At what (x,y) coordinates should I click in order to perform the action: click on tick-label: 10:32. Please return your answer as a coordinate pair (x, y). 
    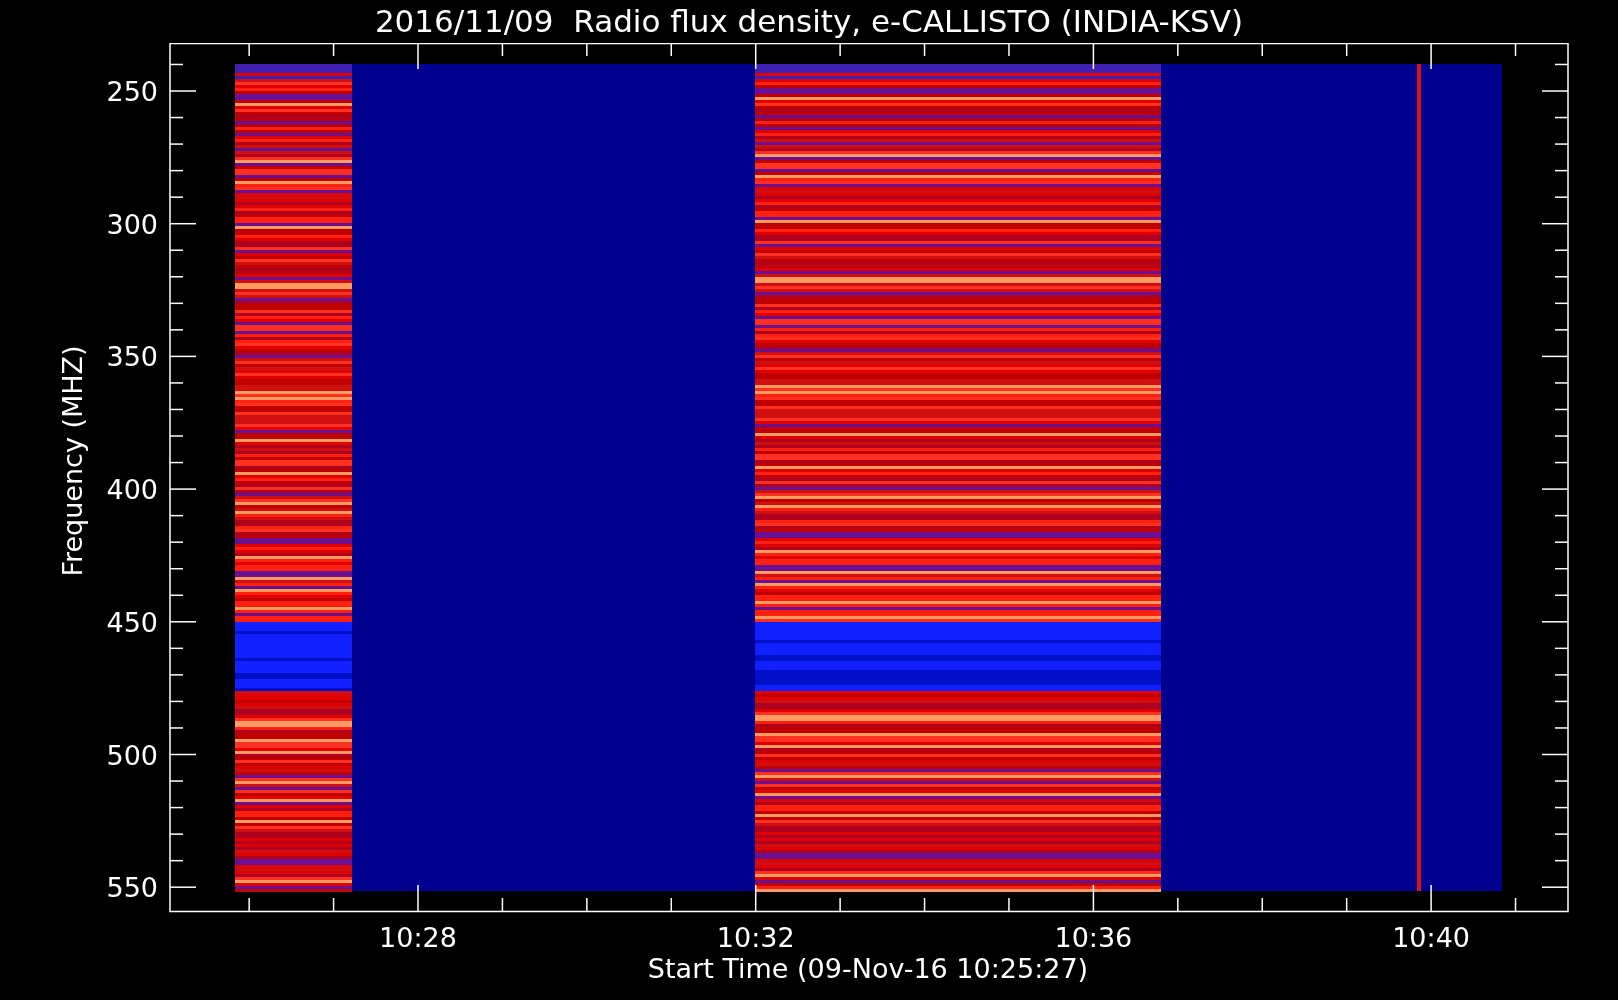
    Looking at the image, I should click on (755, 937).